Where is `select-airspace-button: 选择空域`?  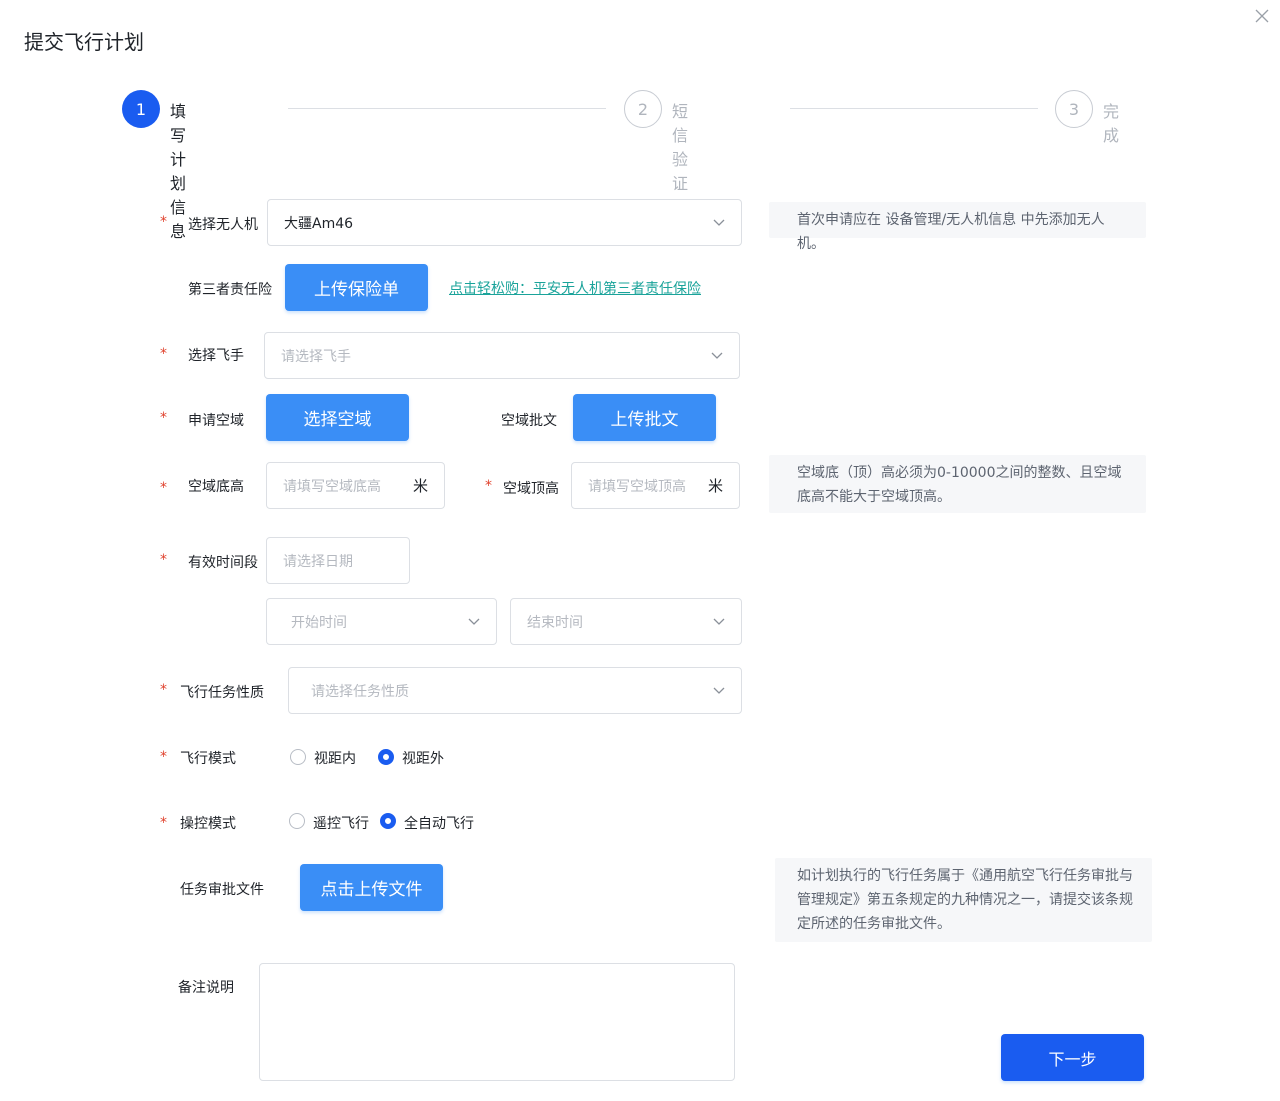 select-airspace-button: 选择空域 is located at coordinates (337, 417).